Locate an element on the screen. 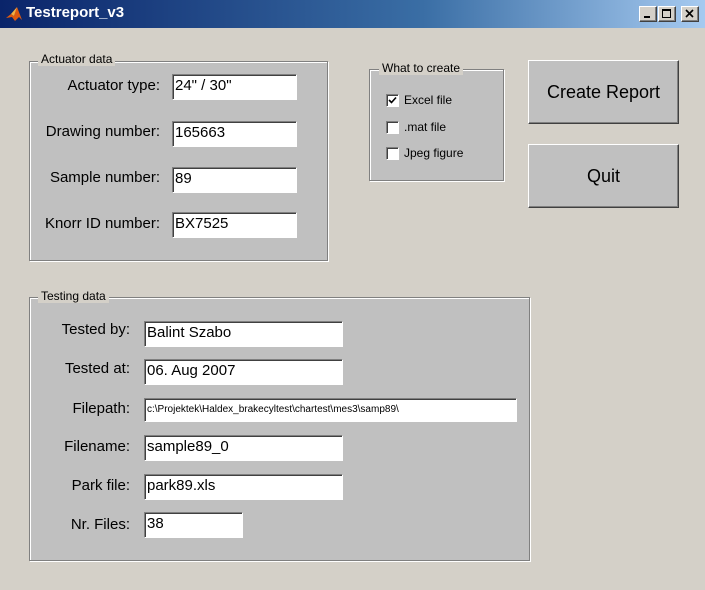 The height and width of the screenshot is (590, 705). tested-at-label: Tested at: is located at coordinates (97, 368).